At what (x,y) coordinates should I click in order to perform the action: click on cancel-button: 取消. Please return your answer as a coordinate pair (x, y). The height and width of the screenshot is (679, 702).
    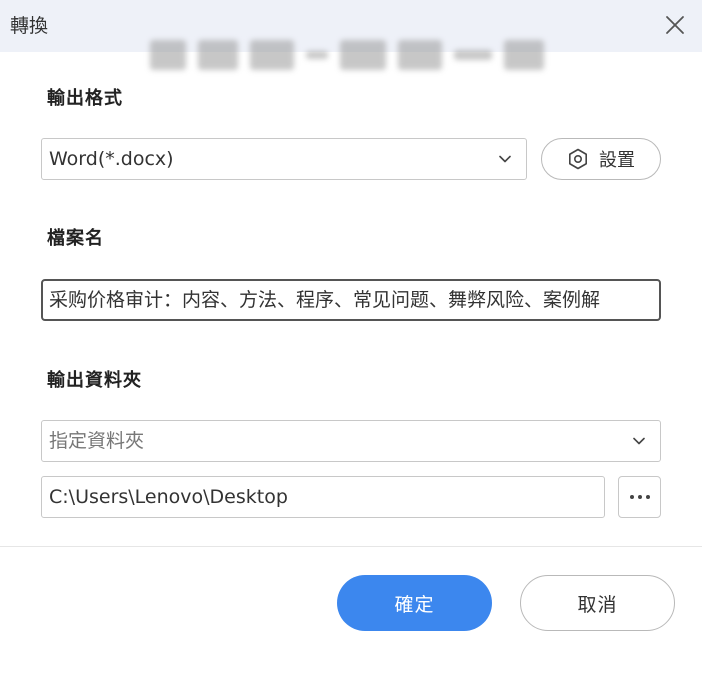
    Looking at the image, I should click on (597, 603).